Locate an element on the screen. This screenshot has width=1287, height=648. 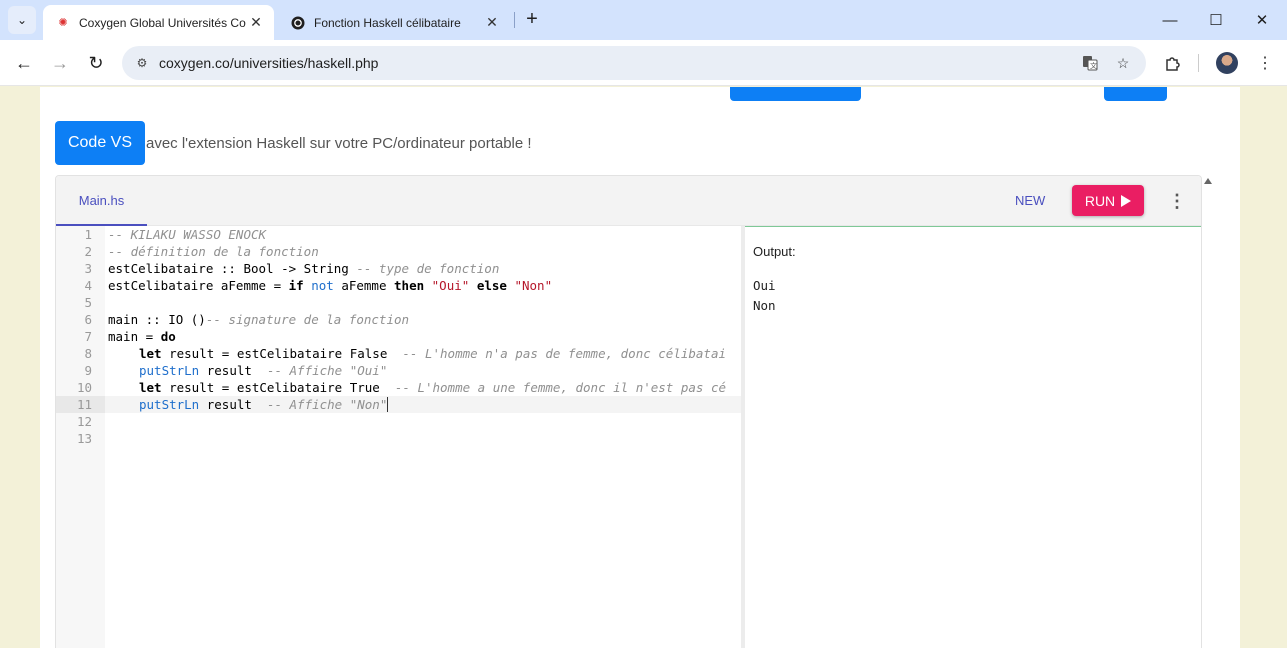
comment: -- définition de la fonction is located at coordinates (213, 251).